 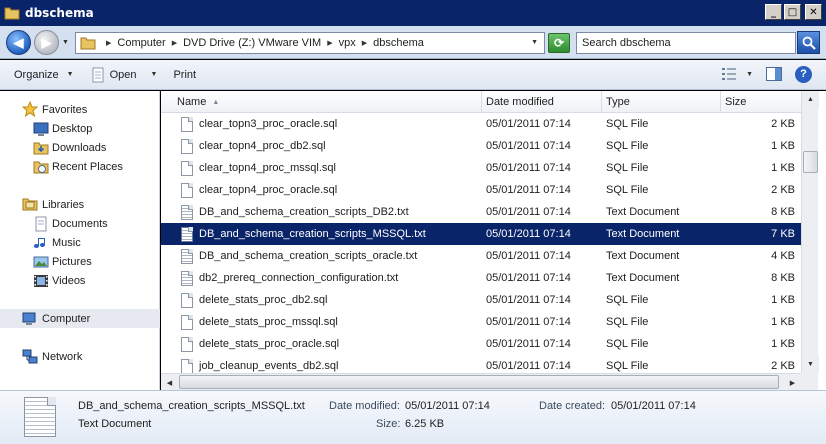 I want to click on column-header-size: Size, so click(x=761, y=102).